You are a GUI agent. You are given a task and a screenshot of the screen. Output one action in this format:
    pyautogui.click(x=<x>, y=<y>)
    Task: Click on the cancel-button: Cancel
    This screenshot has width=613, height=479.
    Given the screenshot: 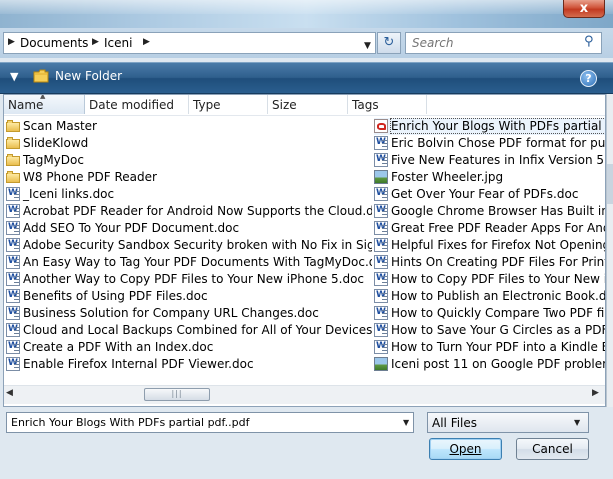 What is the action you would take?
    pyautogui.click(x=552, y=449)
    